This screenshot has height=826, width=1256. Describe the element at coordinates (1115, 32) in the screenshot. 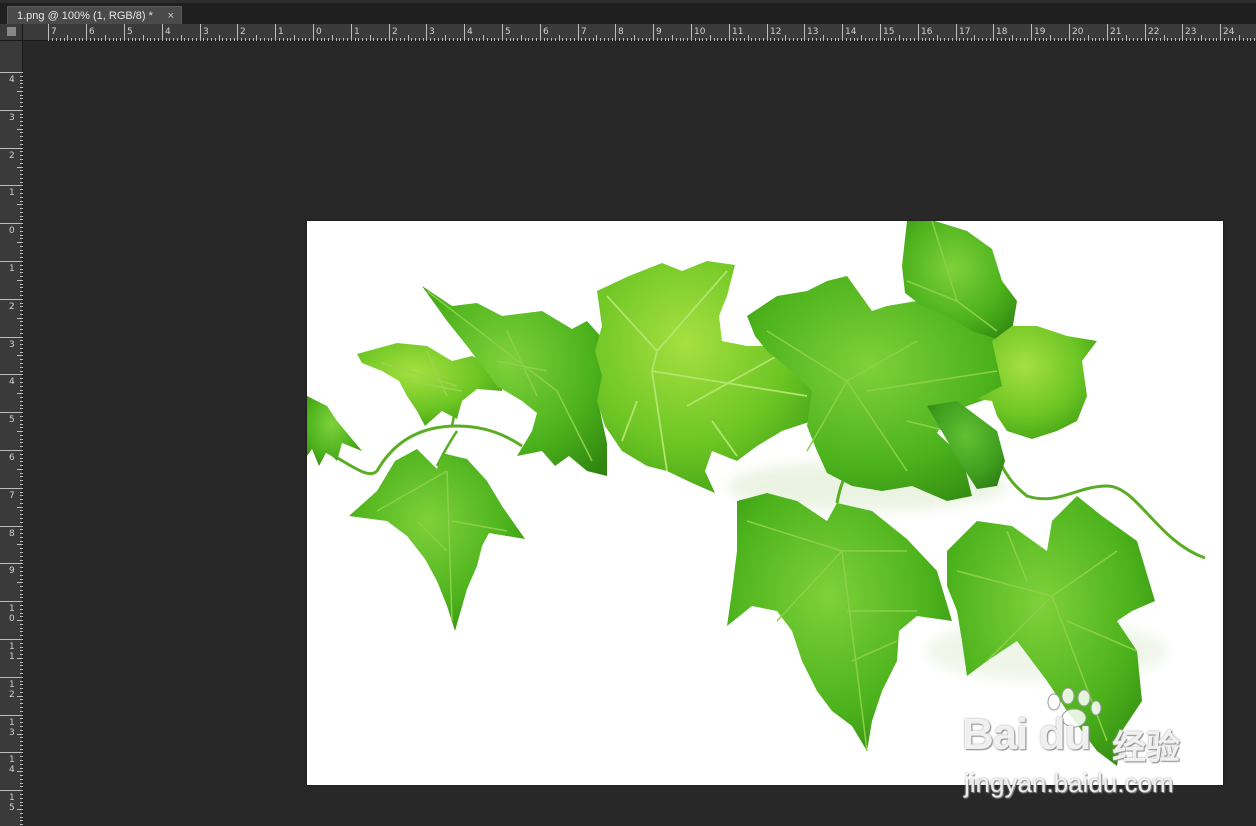

I see `horizontal-ruler-label: 21` at that location.